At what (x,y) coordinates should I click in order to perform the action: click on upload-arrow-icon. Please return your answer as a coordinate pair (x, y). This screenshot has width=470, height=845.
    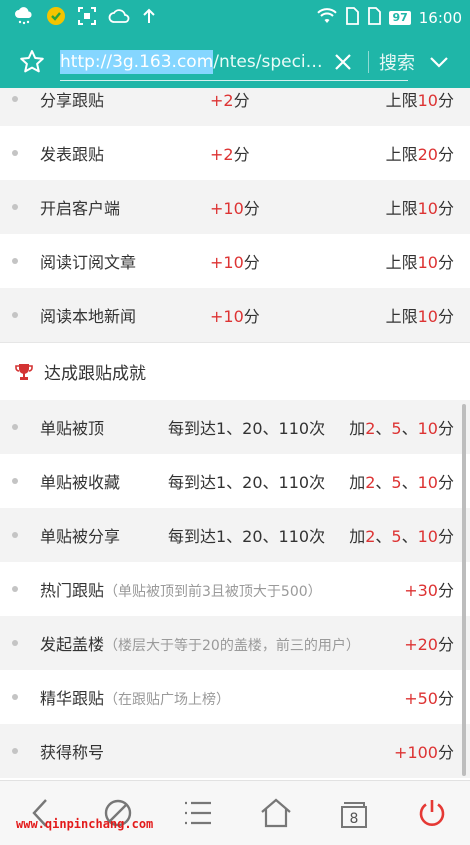
    Looking at the image, I should click on (149, 18).